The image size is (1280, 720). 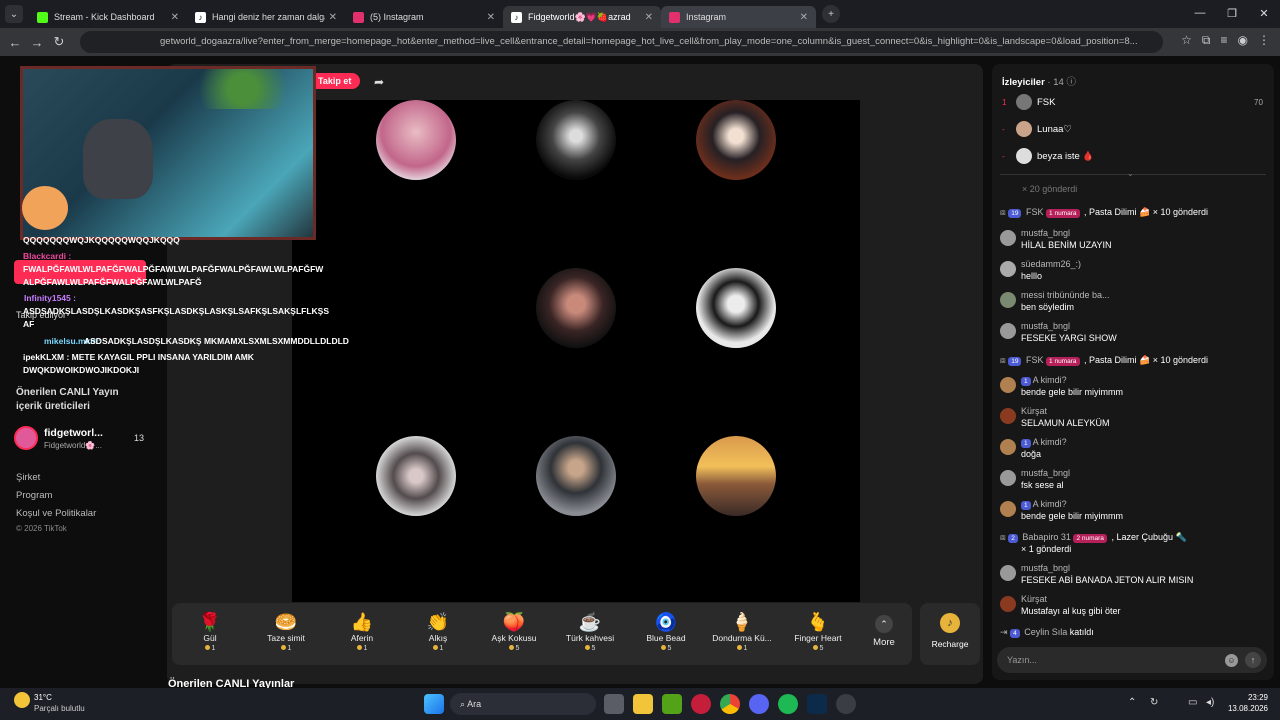 I want to click on discord-icon, so click(x=759, y=704).